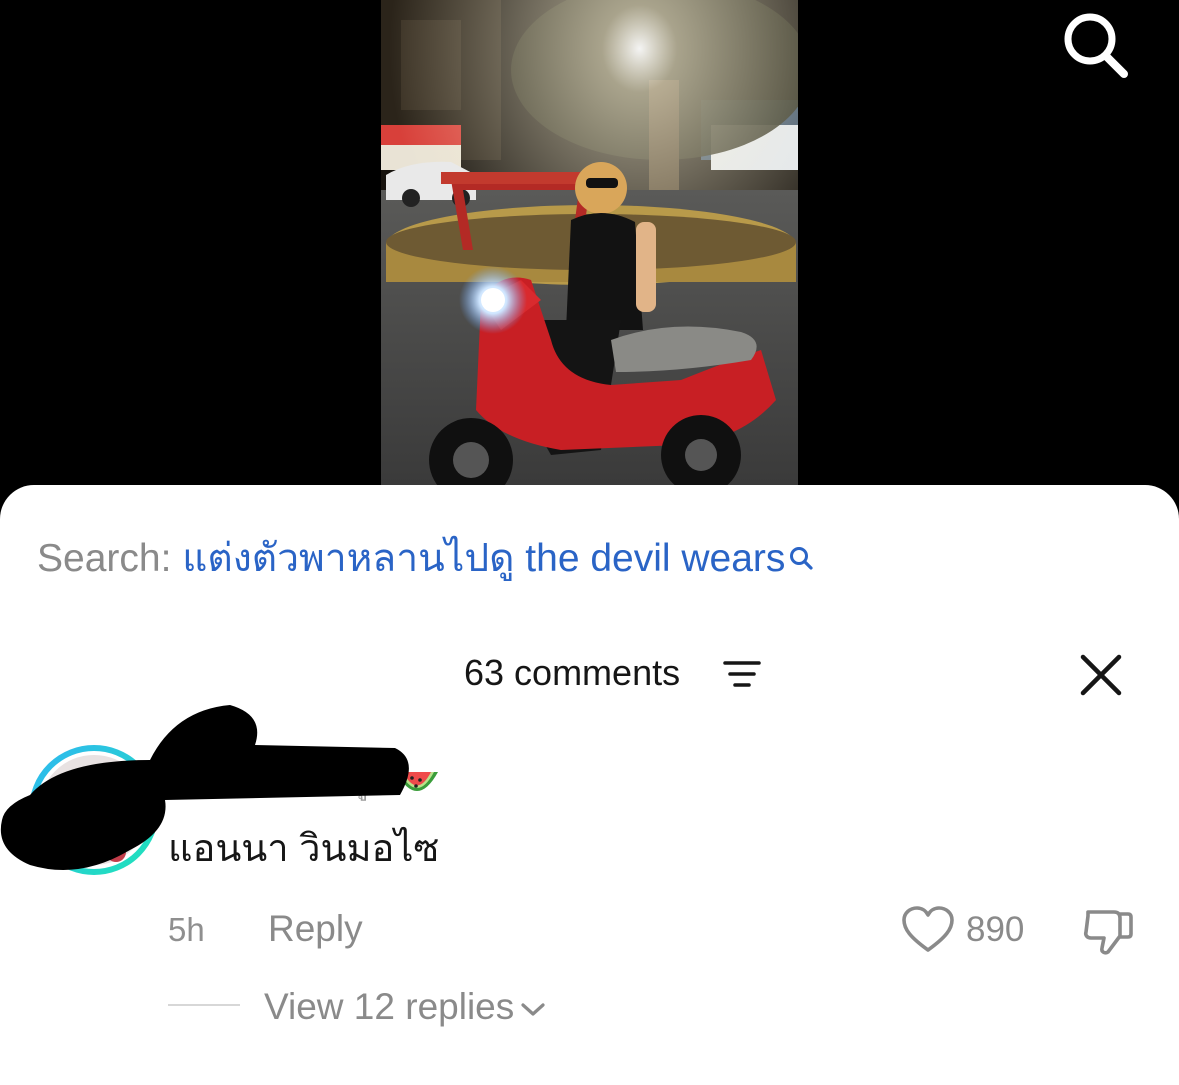 The height and width of the screenshot is (1085, 1179). Describe the element at coordinates (995, 929) in the screenshot. I see `like-count: 890` at that location.